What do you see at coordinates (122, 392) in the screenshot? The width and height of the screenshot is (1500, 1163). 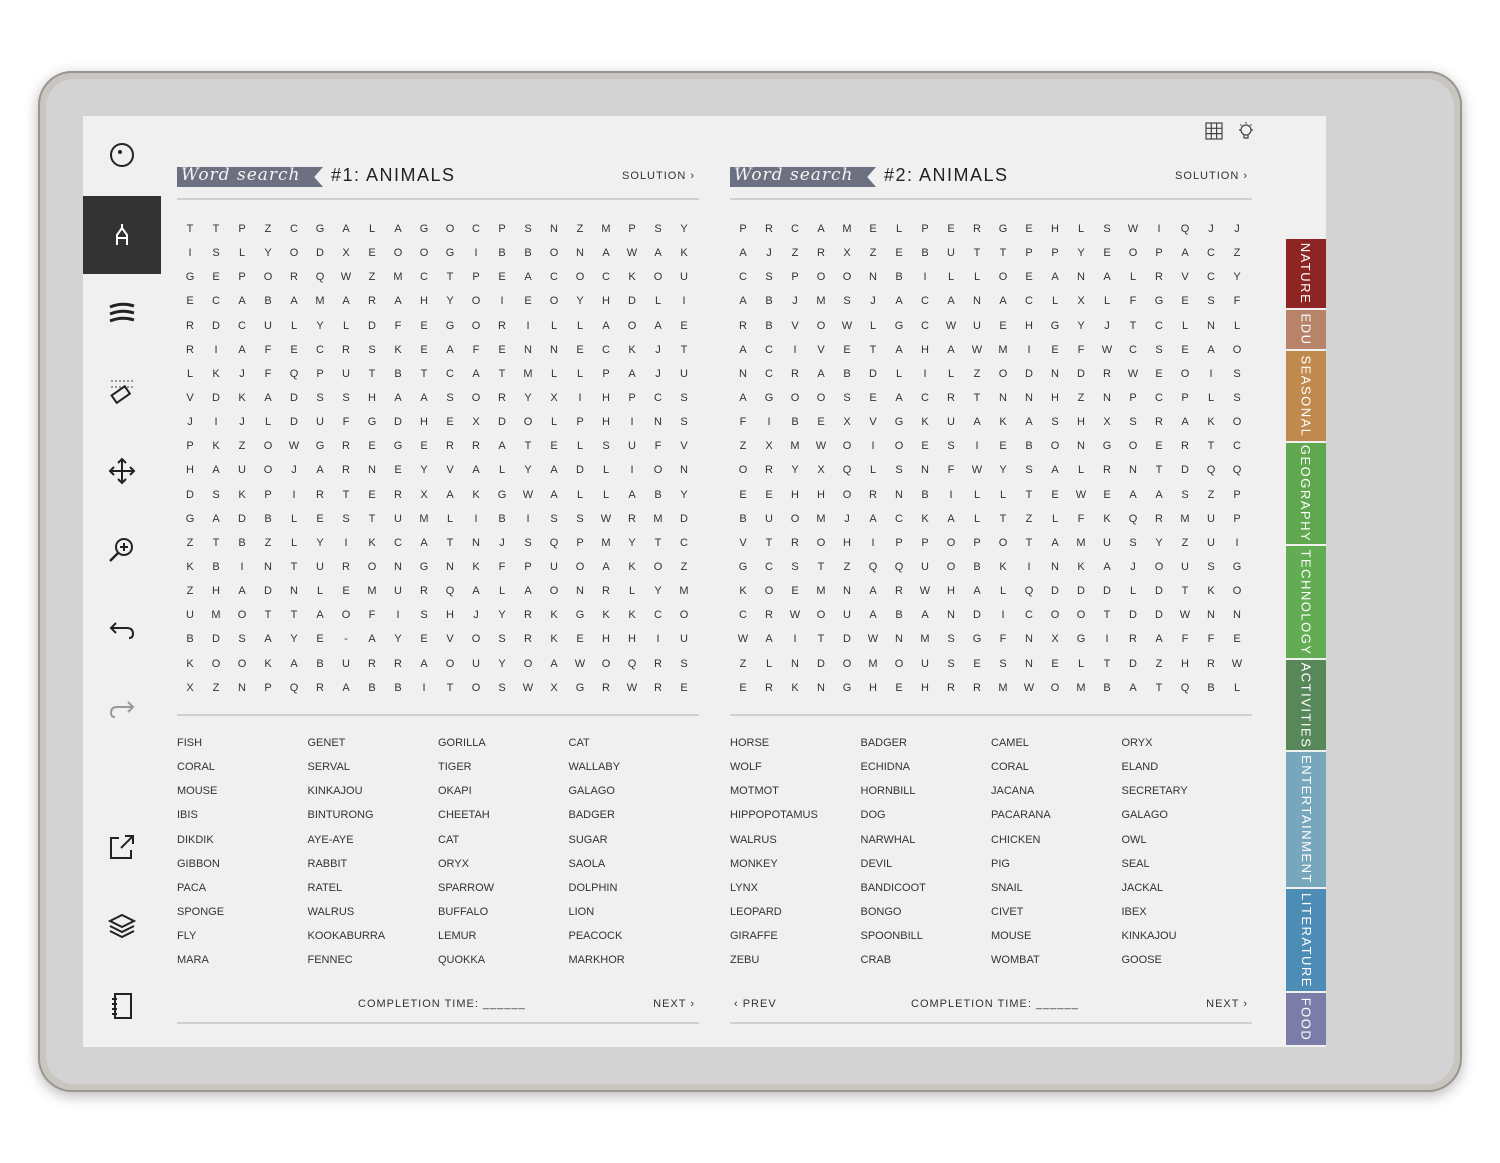 I see `eraser-icon` at bounding box center [122, 392].